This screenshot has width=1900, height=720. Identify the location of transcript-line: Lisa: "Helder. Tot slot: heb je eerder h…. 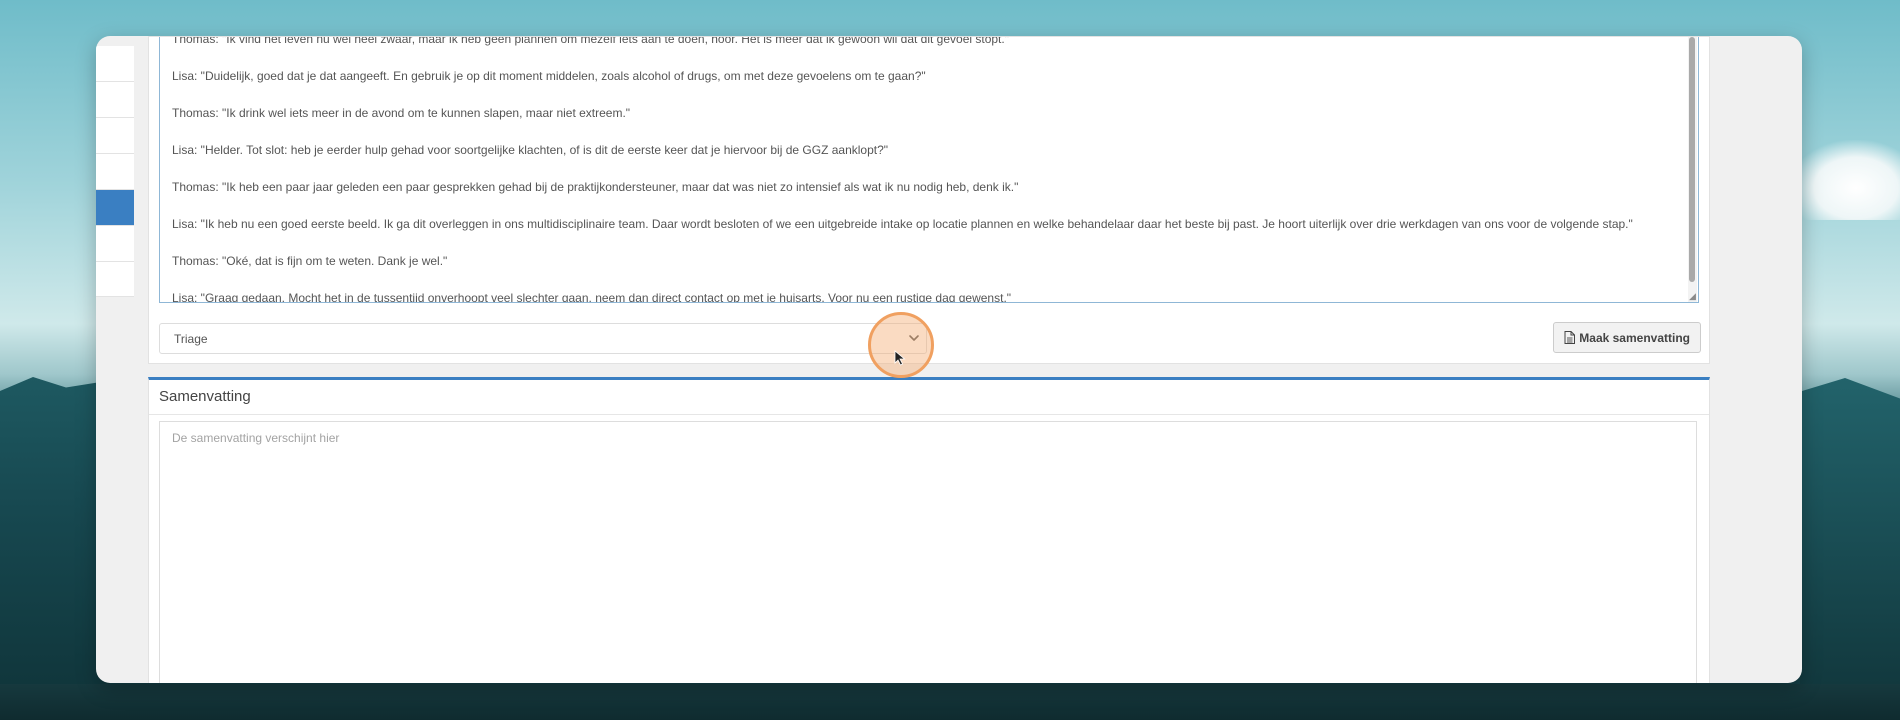
(530, 150).